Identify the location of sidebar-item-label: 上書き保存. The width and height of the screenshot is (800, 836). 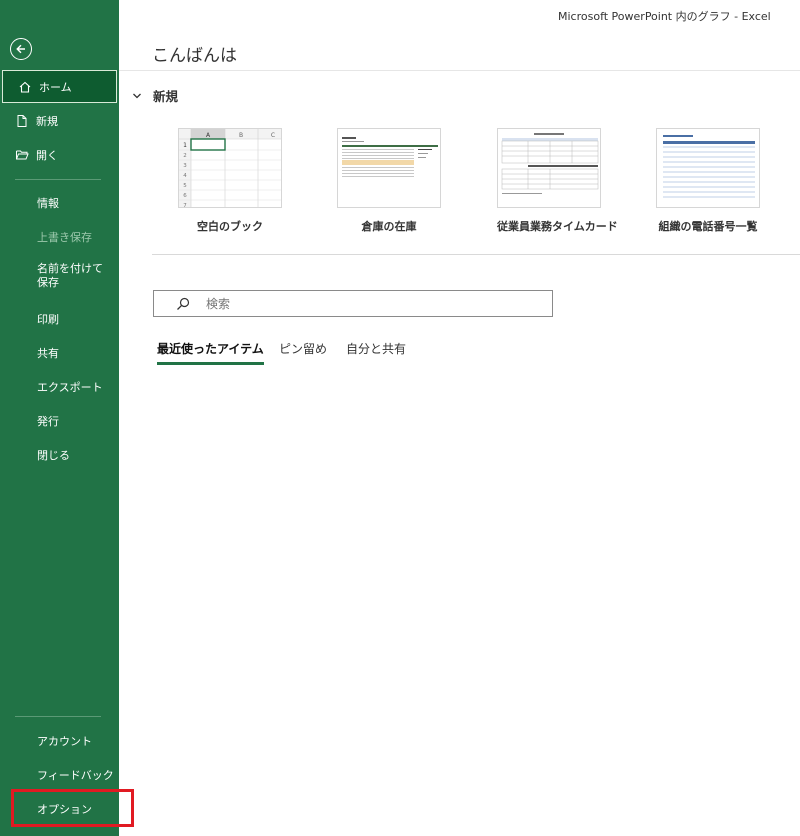
(64, 237).